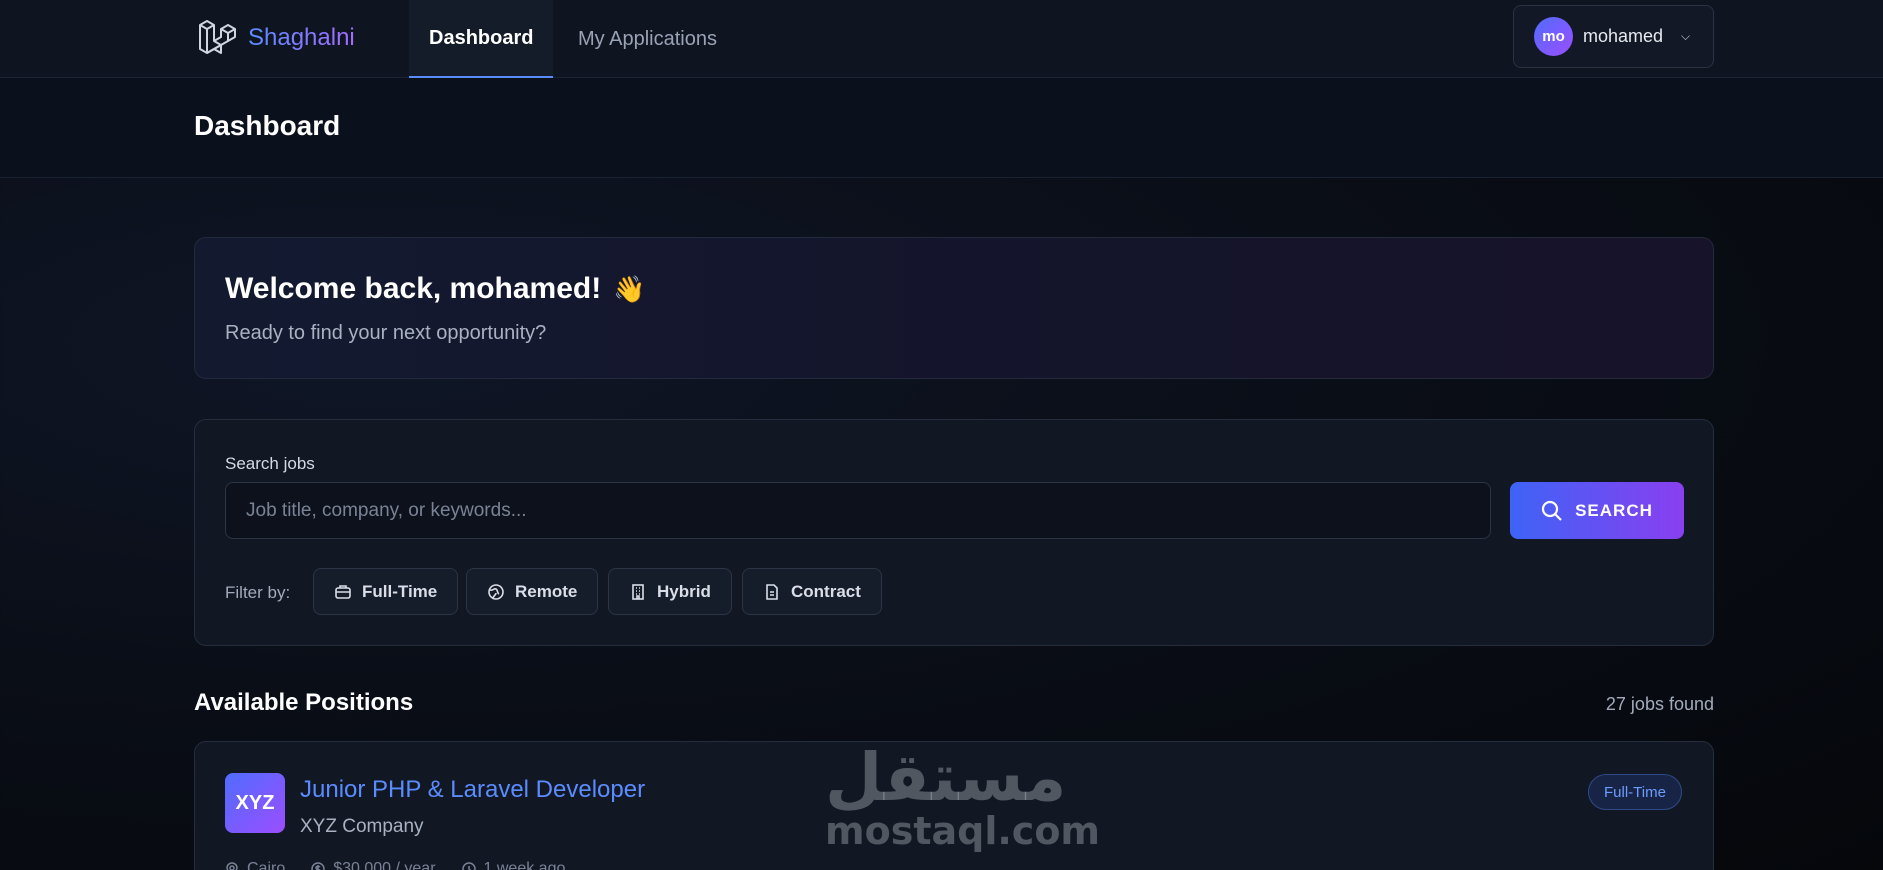 Image resolution: width=1883 pixels, height=870 pixels. Describe the element at coordinates (384, 865) in the screenshot. I see `job-salary-text: $30,000 / year` at that location.